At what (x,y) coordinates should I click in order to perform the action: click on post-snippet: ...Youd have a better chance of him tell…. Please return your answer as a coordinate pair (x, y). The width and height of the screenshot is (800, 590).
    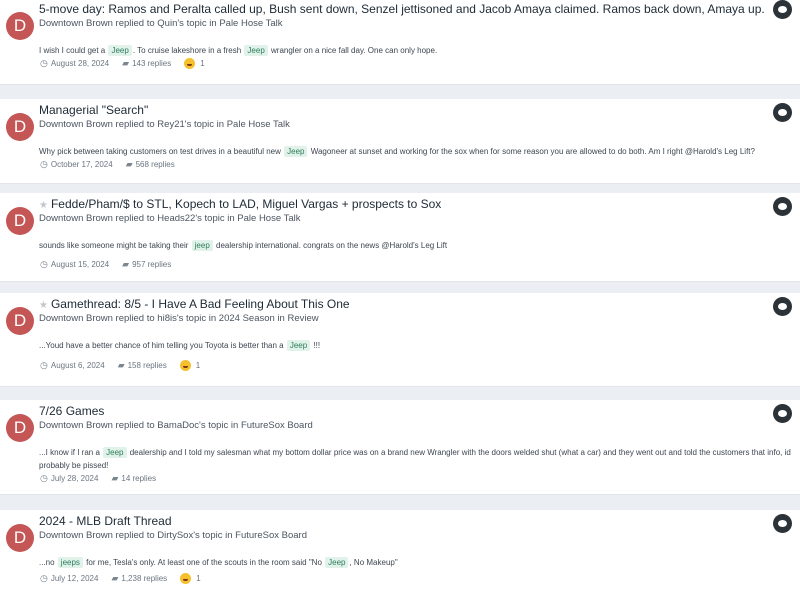
    Looking at the image, I should click on (180, 345).